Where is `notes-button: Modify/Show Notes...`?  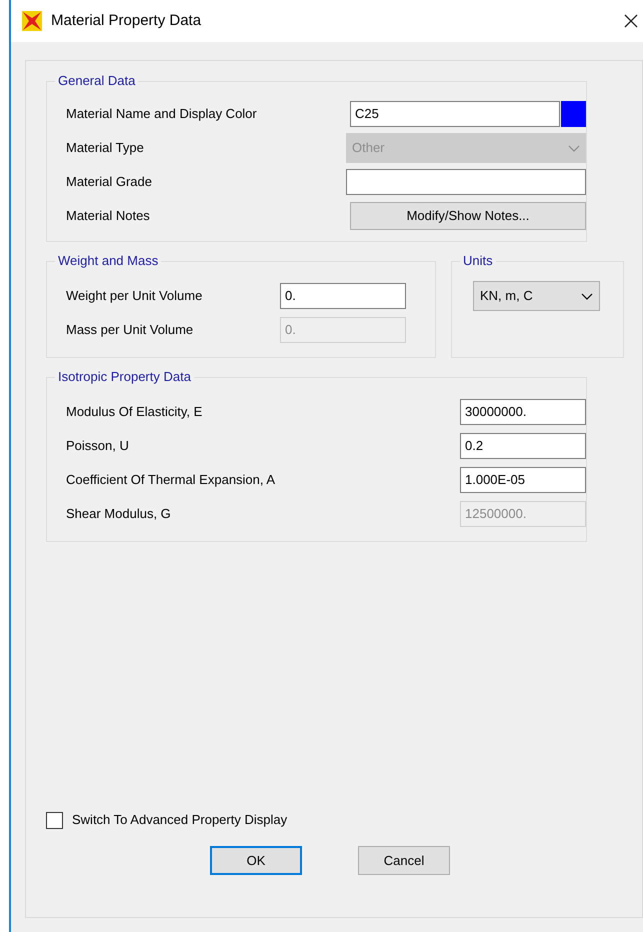 notes-button: Modify/Show Notes... is located at coordinates (468, 216).